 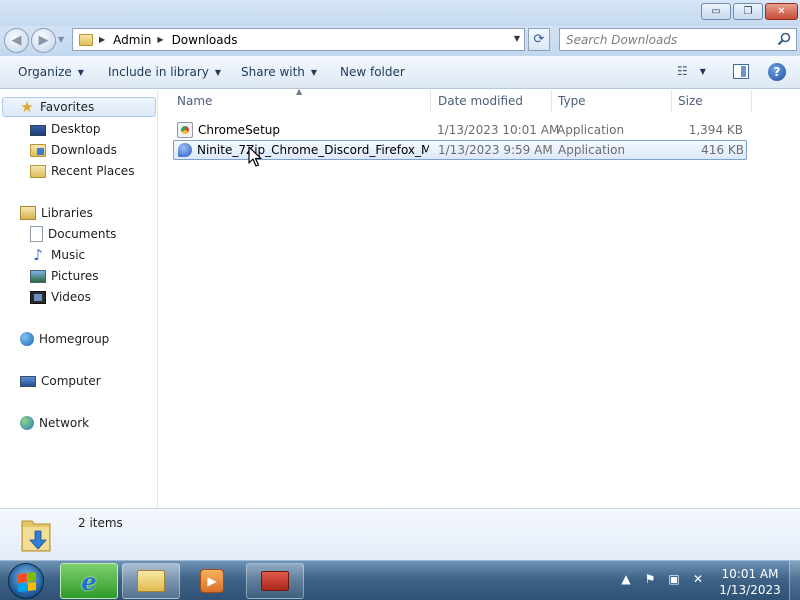 What do you see at coordinates (67, 107) in the screenshot?
I see `sidebar-item-label: Favorites` at bounding box center [67, 107].